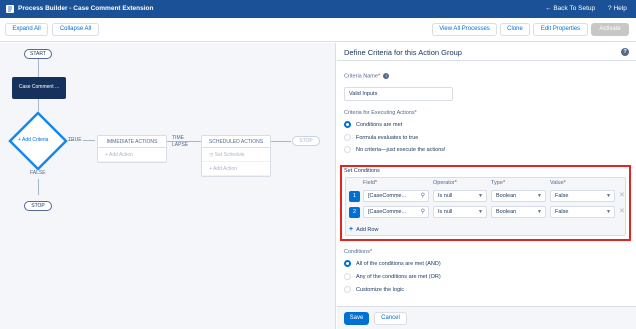 The width and height of the screenshot is (636, 329). What do you see at coordinates (367, 76) in the screenshot?
I see `criteria-name-label: Criteria Name* i` at bounding box center [367, 76].